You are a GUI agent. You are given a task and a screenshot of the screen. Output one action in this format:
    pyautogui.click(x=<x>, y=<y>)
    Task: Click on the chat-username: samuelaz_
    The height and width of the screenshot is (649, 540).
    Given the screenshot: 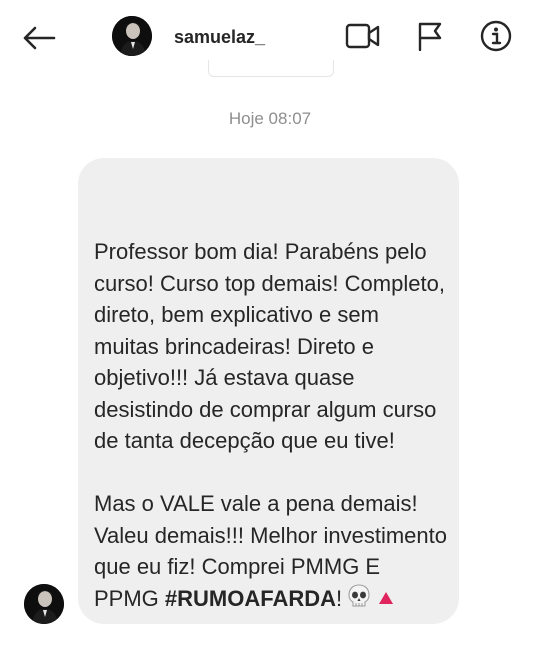 What is the action you would take?
    pyautogui.click(x=219, y=37)
    